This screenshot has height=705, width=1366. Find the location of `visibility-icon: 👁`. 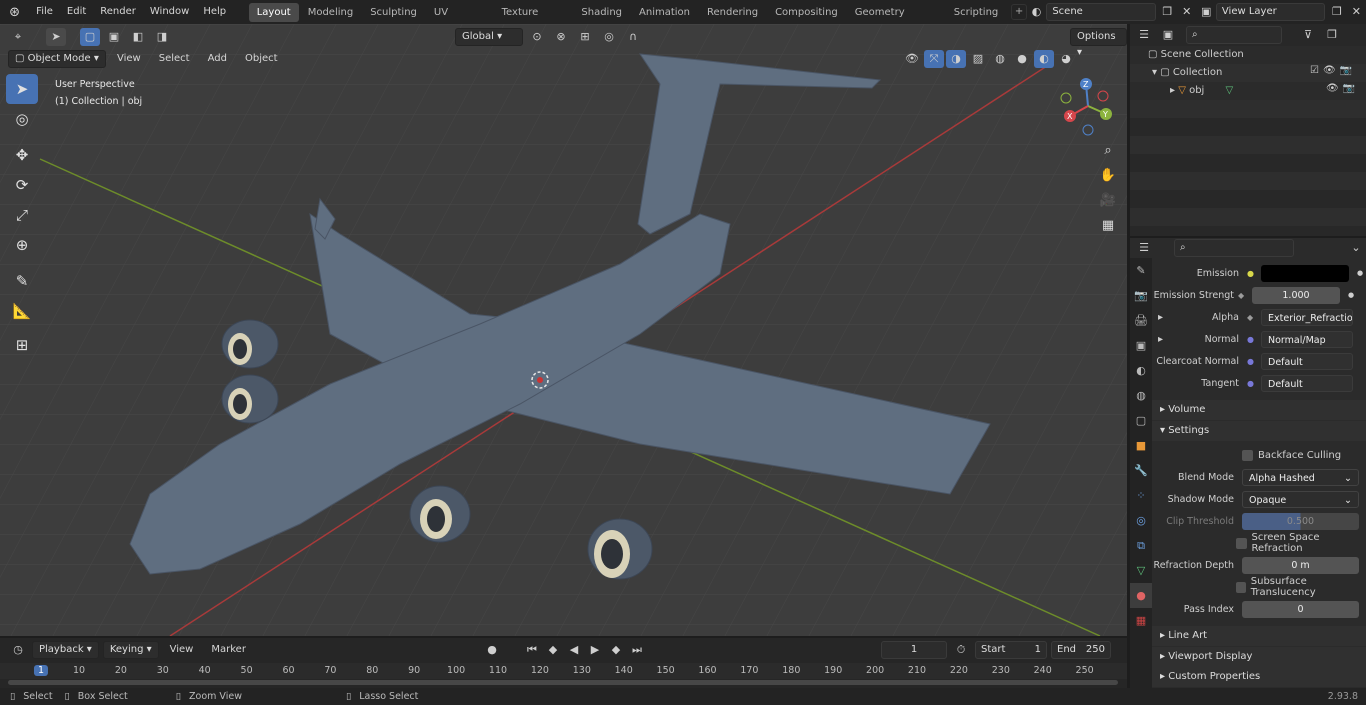

visibility-icon: 👁 is located at coordinates (912, 59).